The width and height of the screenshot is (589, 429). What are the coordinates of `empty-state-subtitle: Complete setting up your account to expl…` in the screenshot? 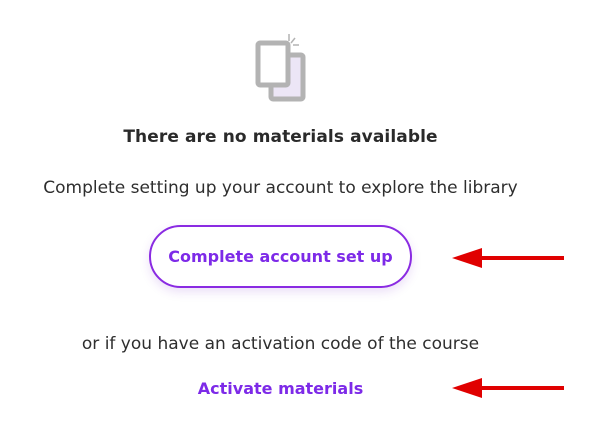 It's located at (280, 188).